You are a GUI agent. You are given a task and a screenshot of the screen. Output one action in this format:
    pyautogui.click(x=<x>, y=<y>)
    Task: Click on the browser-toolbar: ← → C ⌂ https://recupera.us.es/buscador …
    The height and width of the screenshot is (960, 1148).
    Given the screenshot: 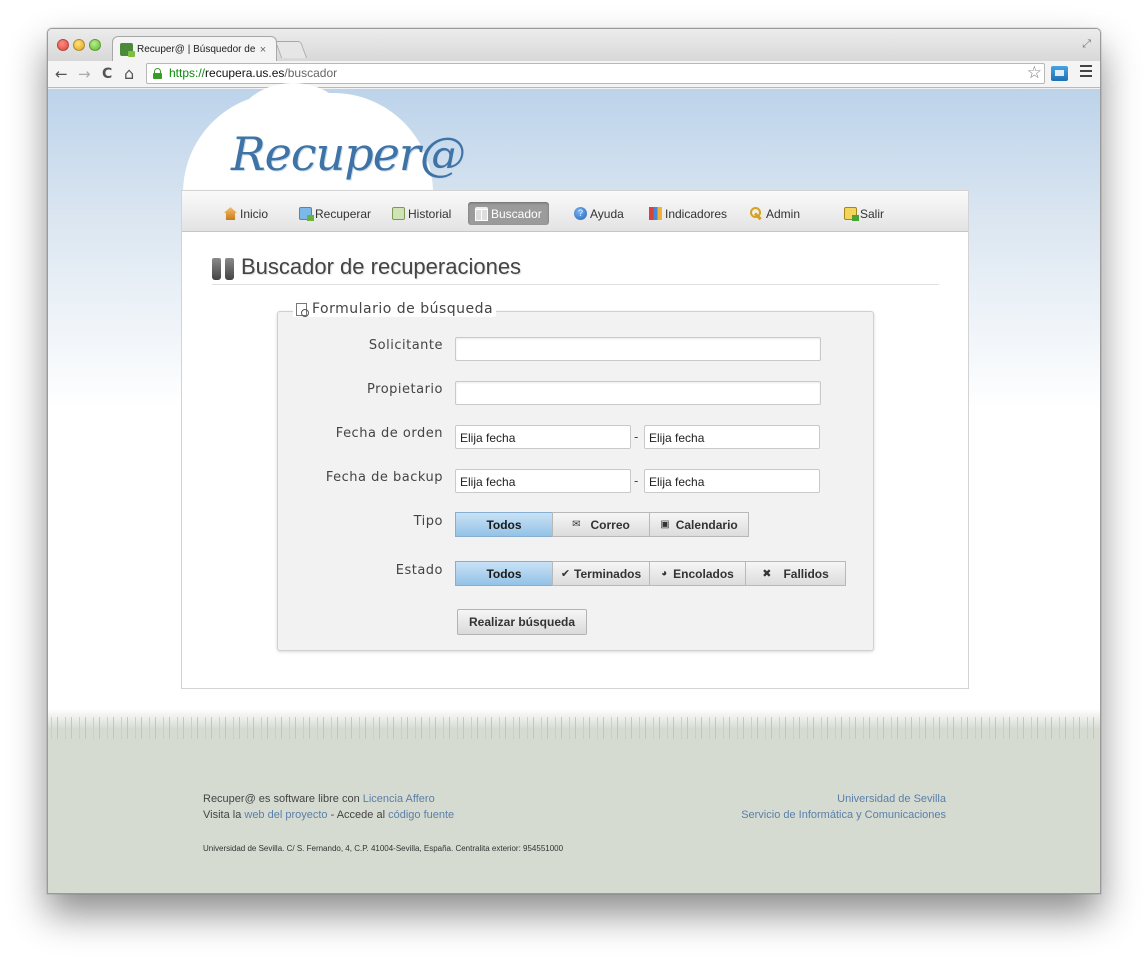 What is the action you would take?
    pyautogui.click(x=574, y=74)
    